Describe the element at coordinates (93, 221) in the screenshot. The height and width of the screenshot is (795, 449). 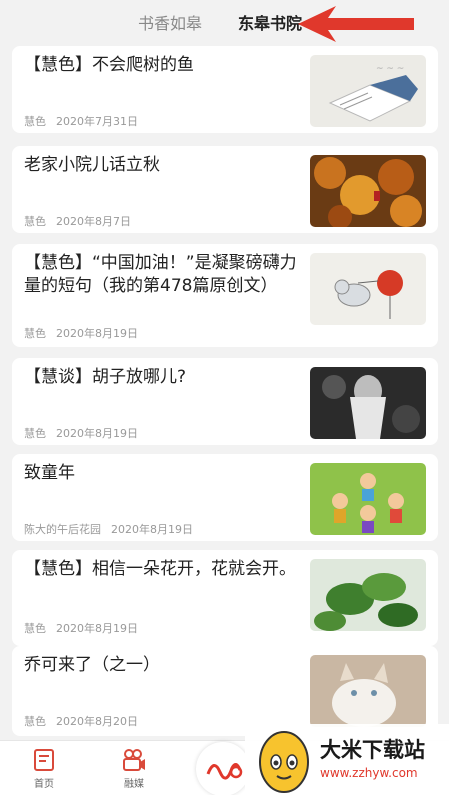
I see `article-date: 2020年8月7日` at that location.